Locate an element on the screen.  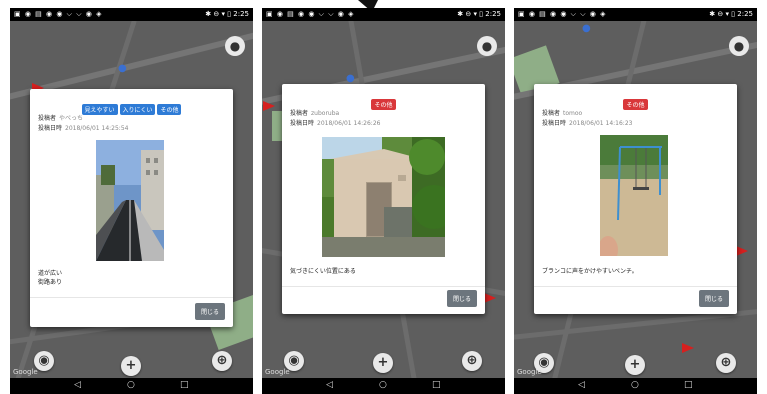
post-comment: 道が広い 街路あり is located at coordinates (50, 278).